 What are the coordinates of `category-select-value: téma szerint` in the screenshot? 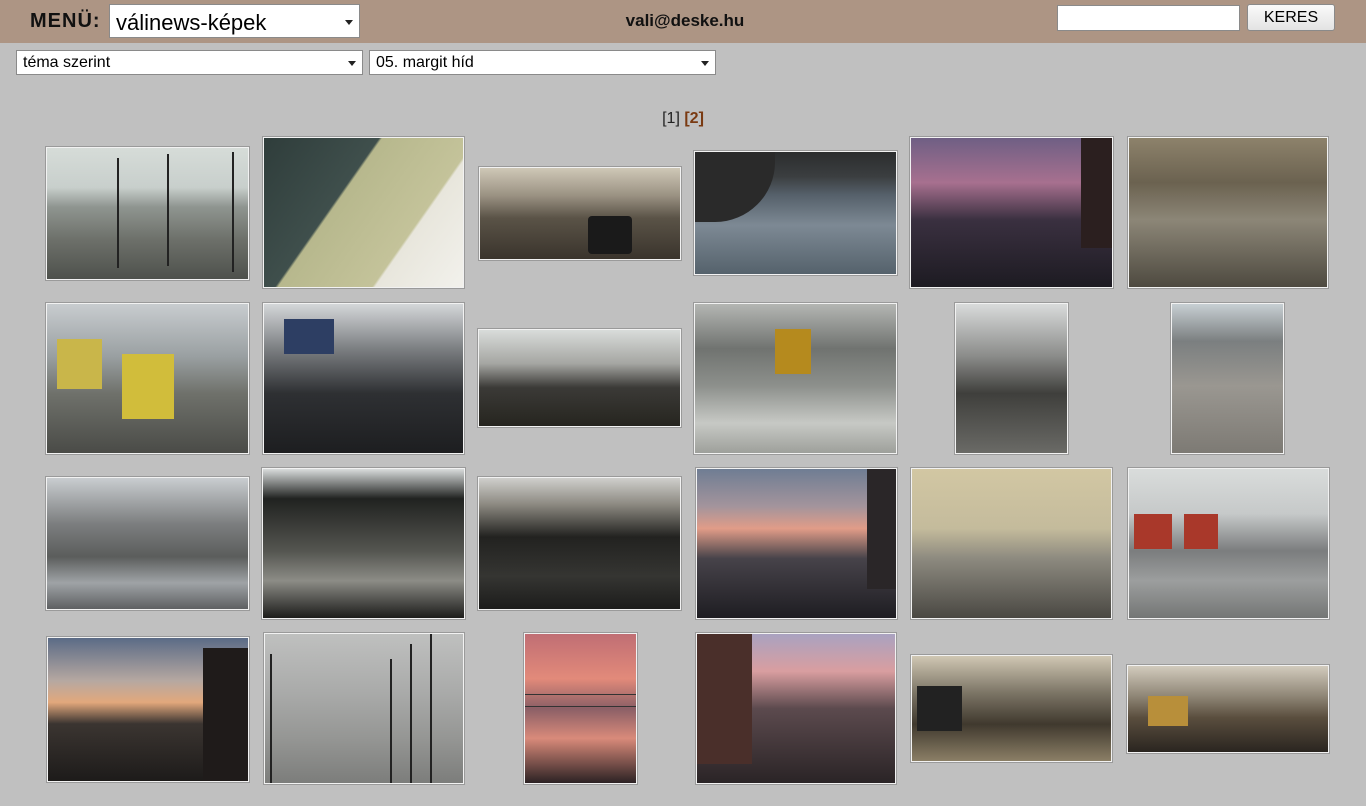 It's located at (67, 62).